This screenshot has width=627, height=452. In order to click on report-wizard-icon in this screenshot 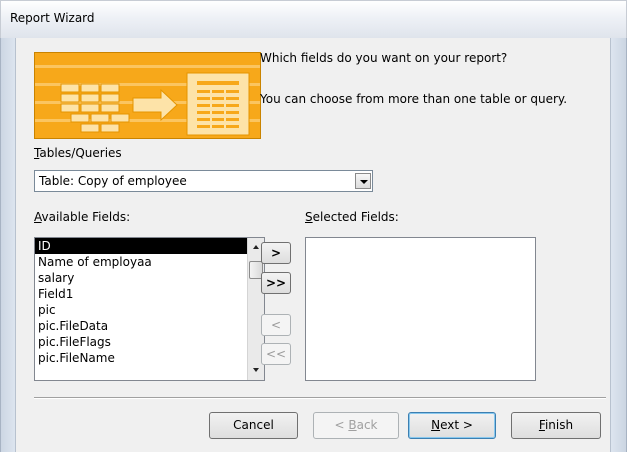, I will do `click(147, 95)`.